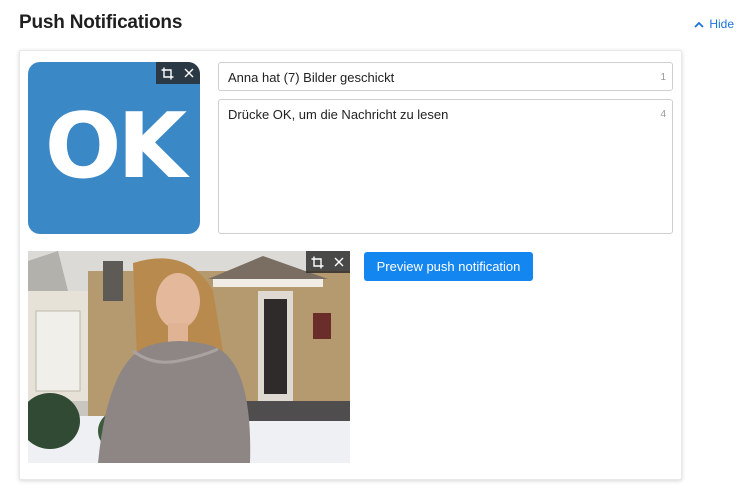 Image resolution: width=742 pixels, height=500 pixels. I want to click on icon-image-text: OK, so click(115, 146).